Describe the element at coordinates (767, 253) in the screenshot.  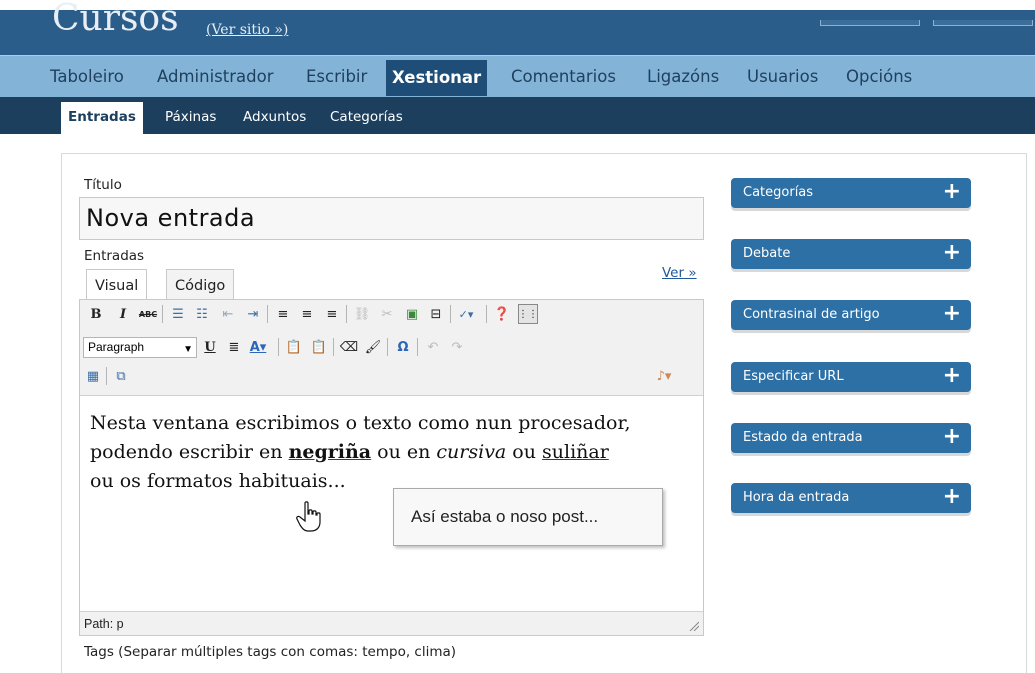
I see `panel-label: Debate` at that location.